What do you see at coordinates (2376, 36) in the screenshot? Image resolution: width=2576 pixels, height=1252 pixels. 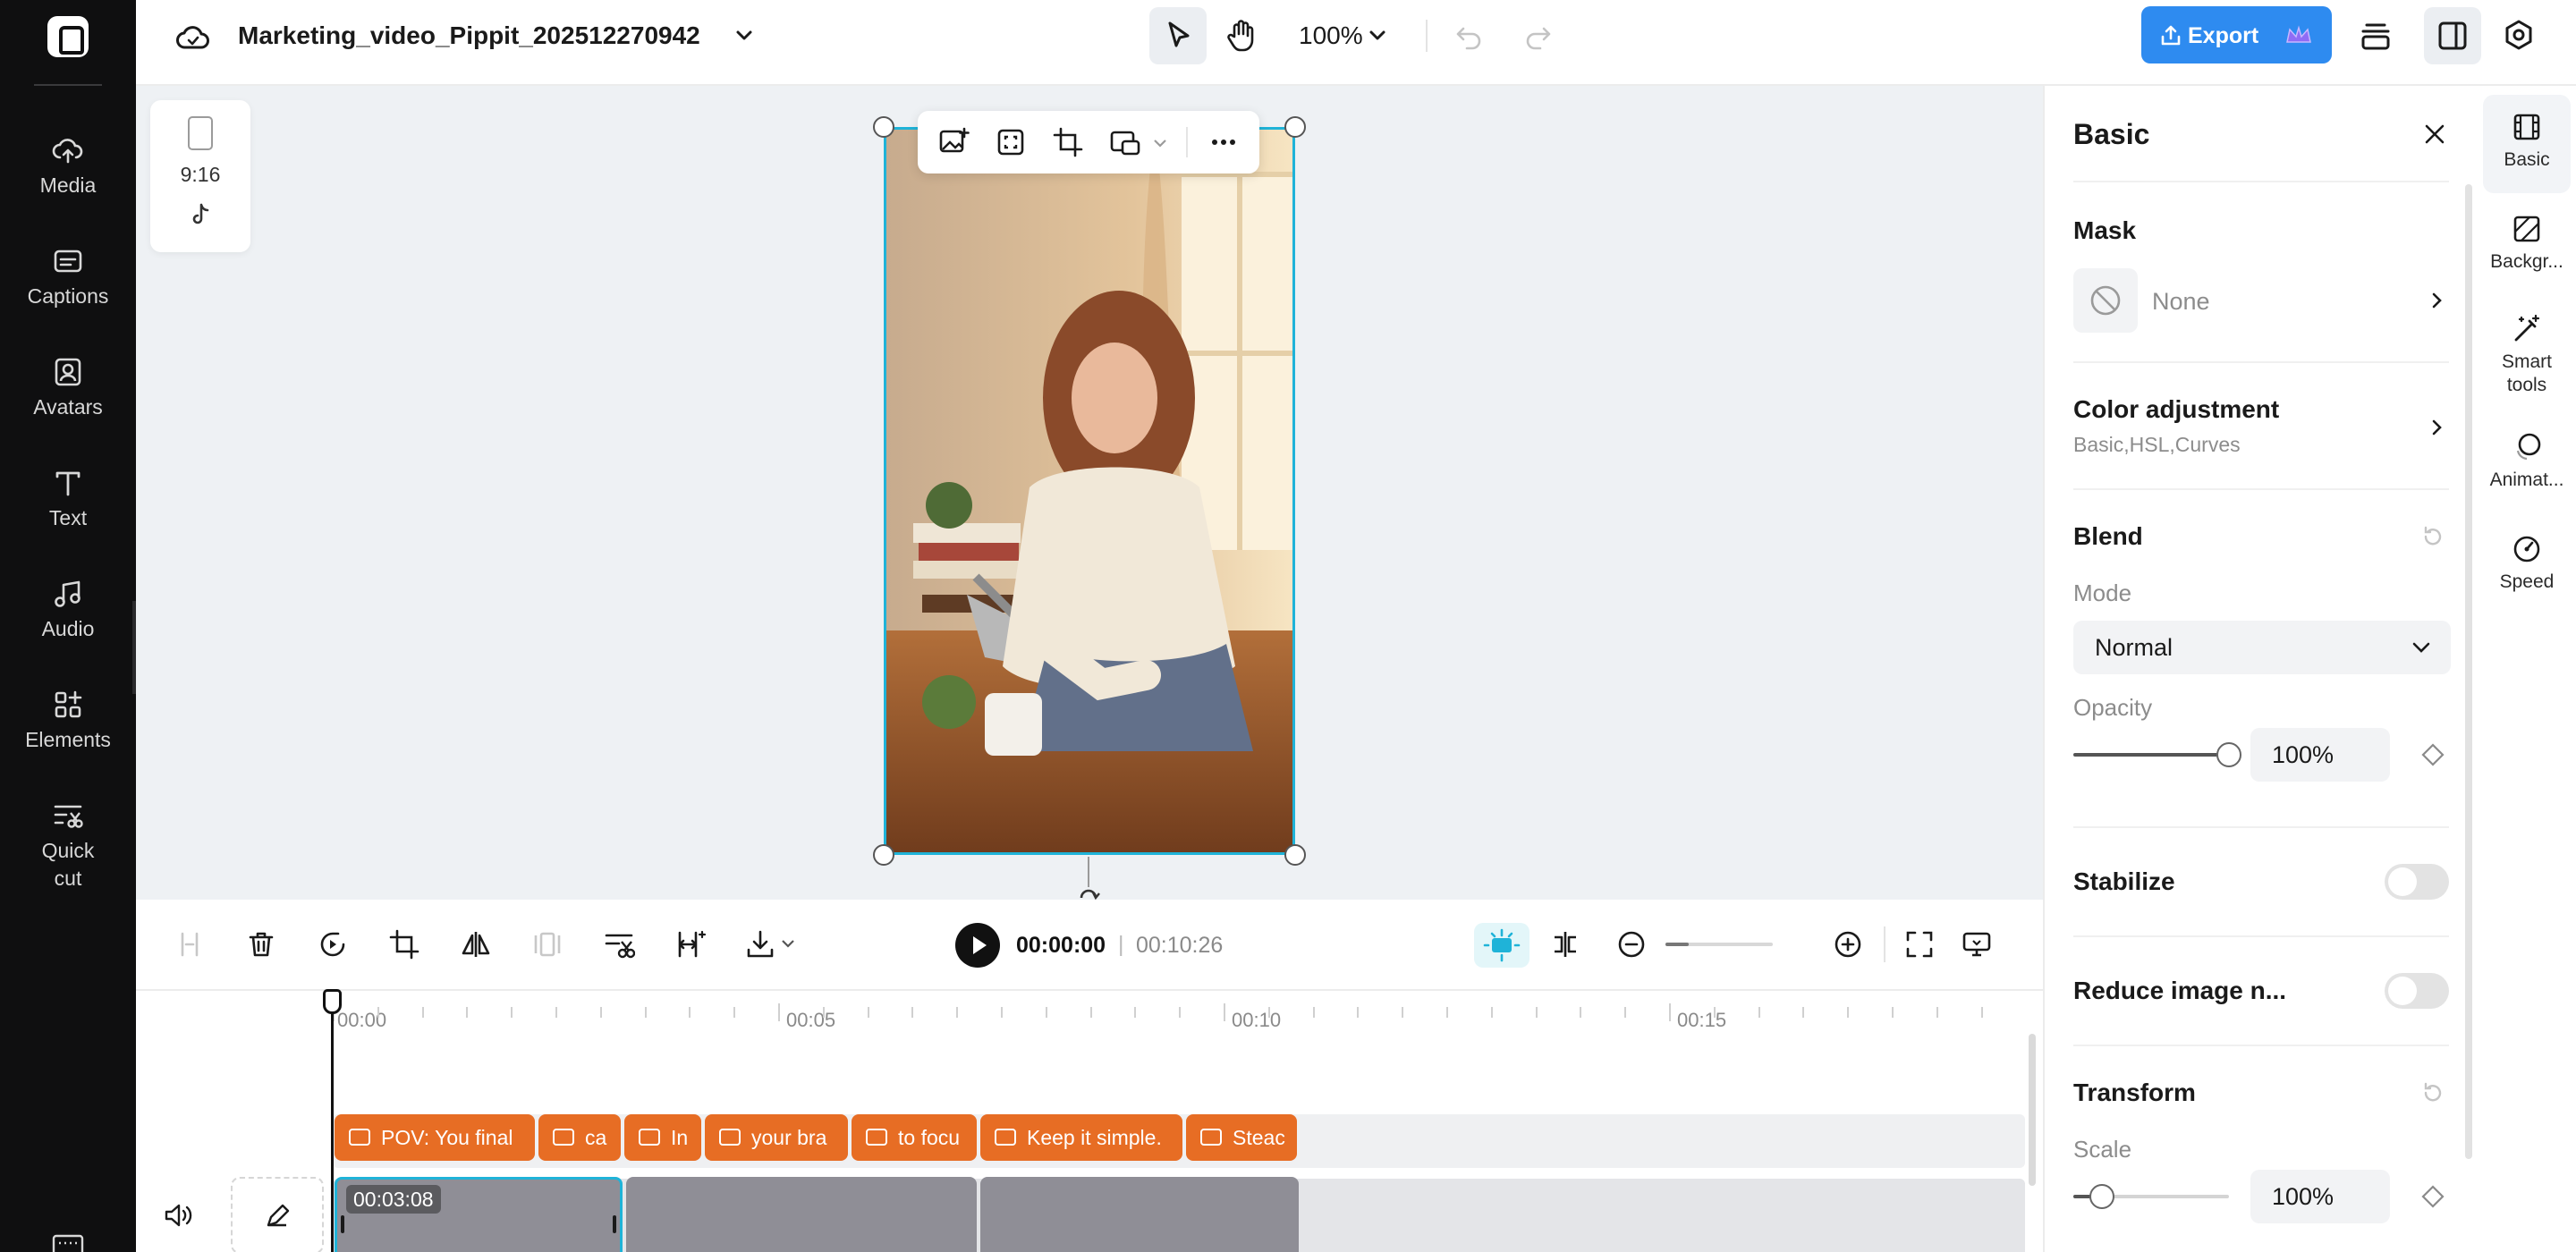 I see `tasks-stack-icon` at bounding box center [2376, 36].